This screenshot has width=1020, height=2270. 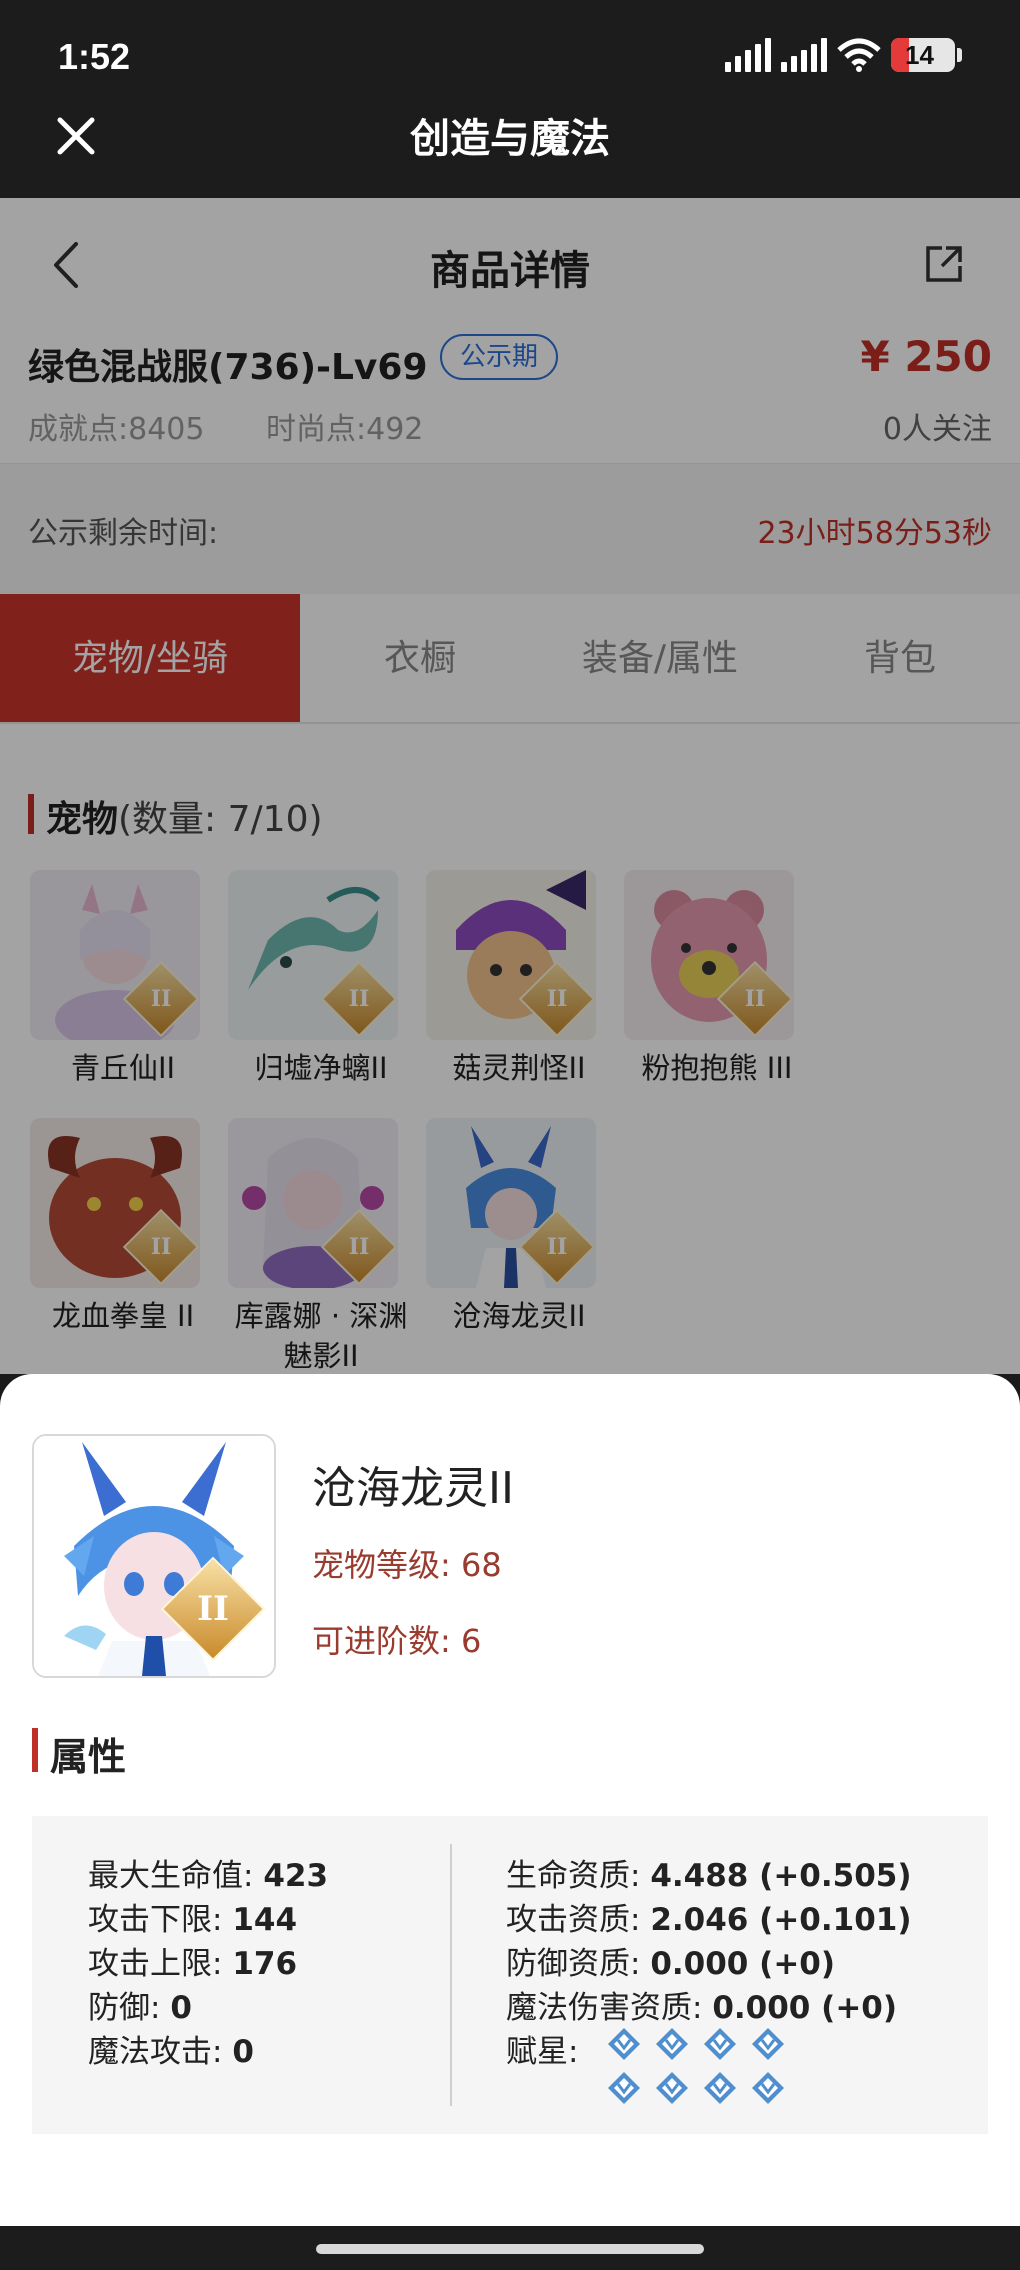 What do you see at coordinates (150, 658) in the screenshot?
I see `tab-pets-mounts: 宠物/坐骑` at bounding box center [150, 658].